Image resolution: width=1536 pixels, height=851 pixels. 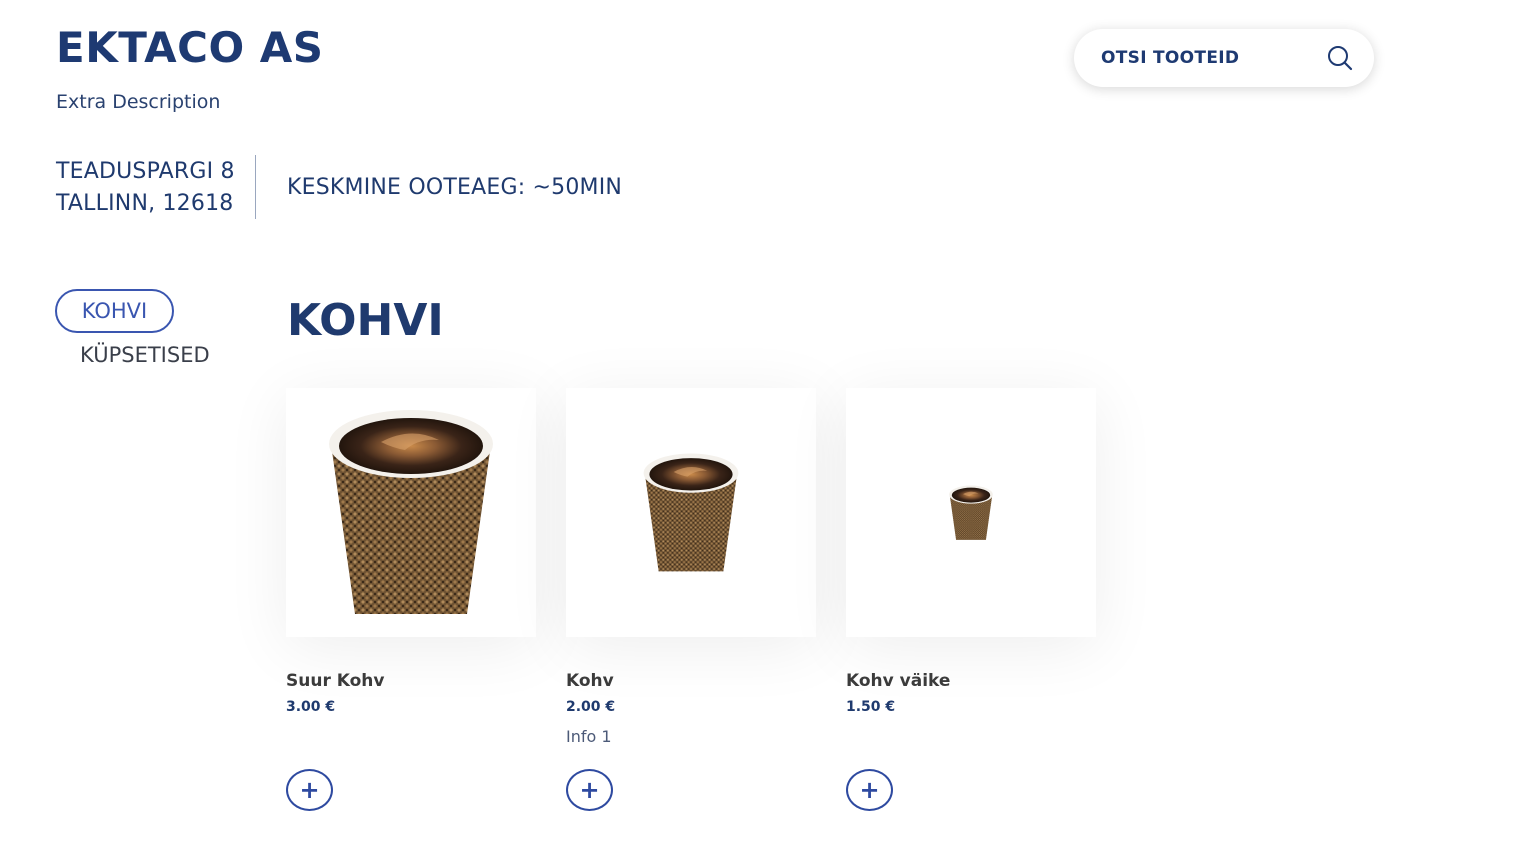 I want to click on section-title: KOHVI, so click(x=365, y=320).